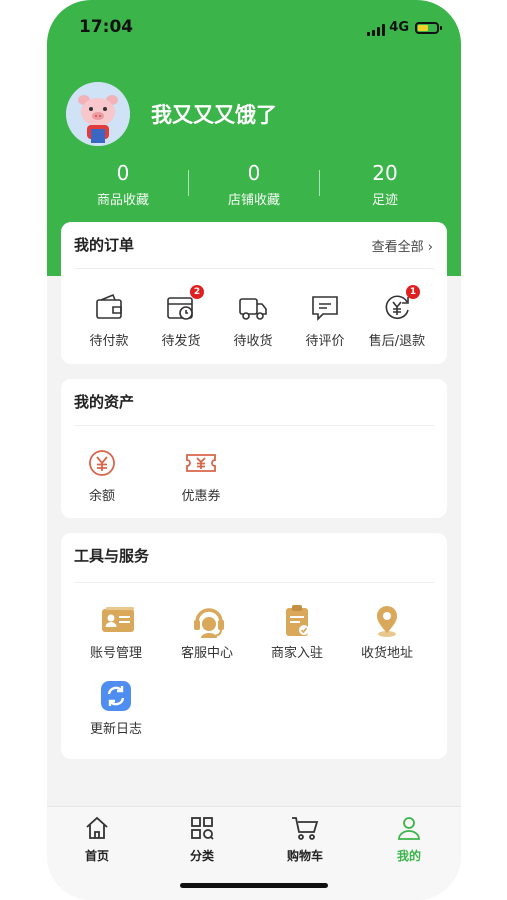  I want to click on stat-label: 店铺收藏, so click(253, 200).